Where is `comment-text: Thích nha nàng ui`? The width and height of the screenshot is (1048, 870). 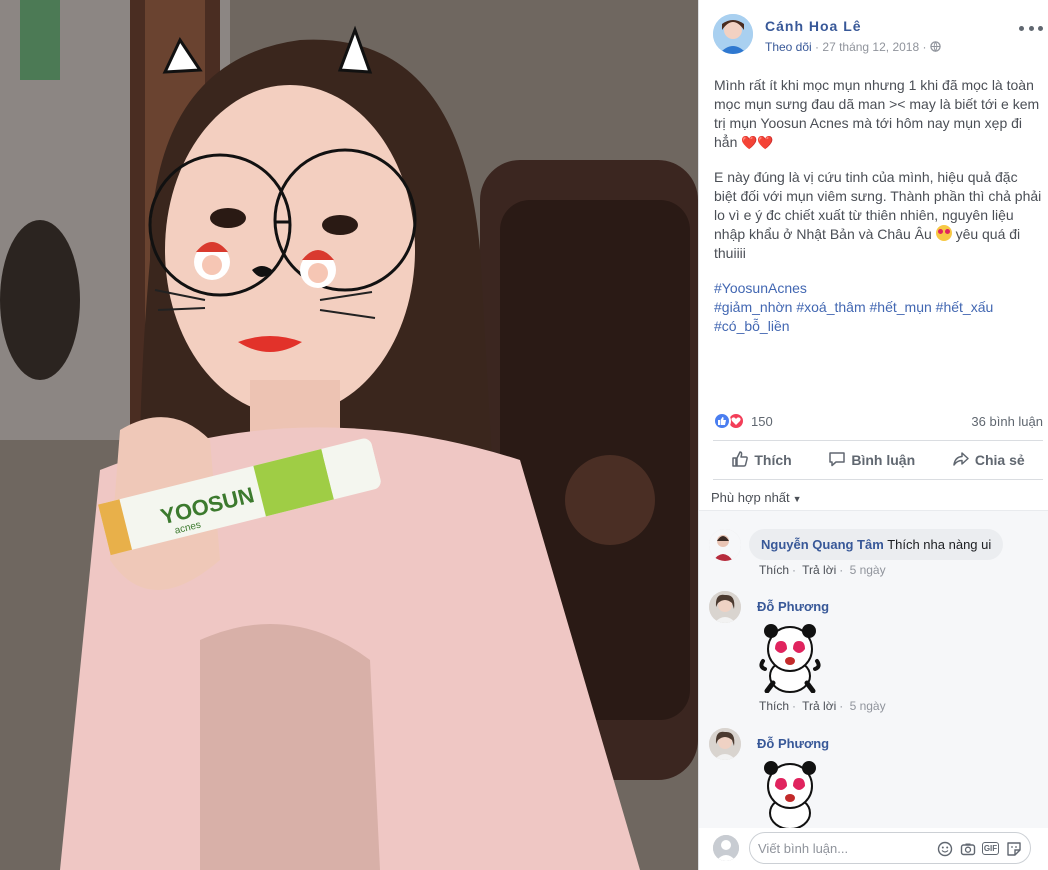 comment-text: Thích nha nàng ui is located at coordinates (939, 544).